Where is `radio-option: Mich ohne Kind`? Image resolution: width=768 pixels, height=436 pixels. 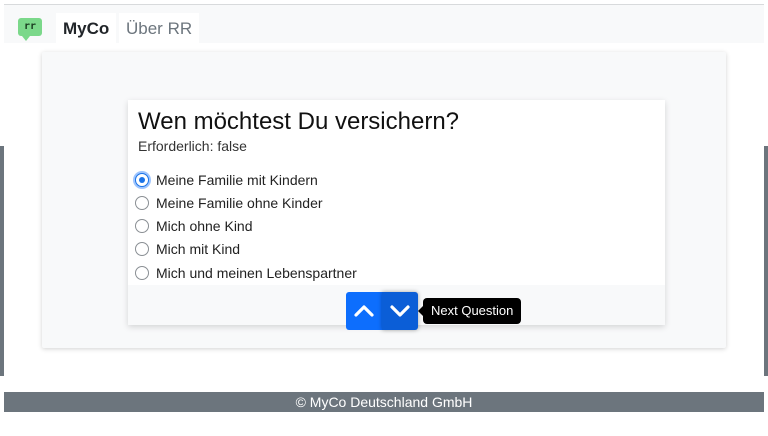
radio-option: Mich ohne Kind is located at coordinates (194, 226).